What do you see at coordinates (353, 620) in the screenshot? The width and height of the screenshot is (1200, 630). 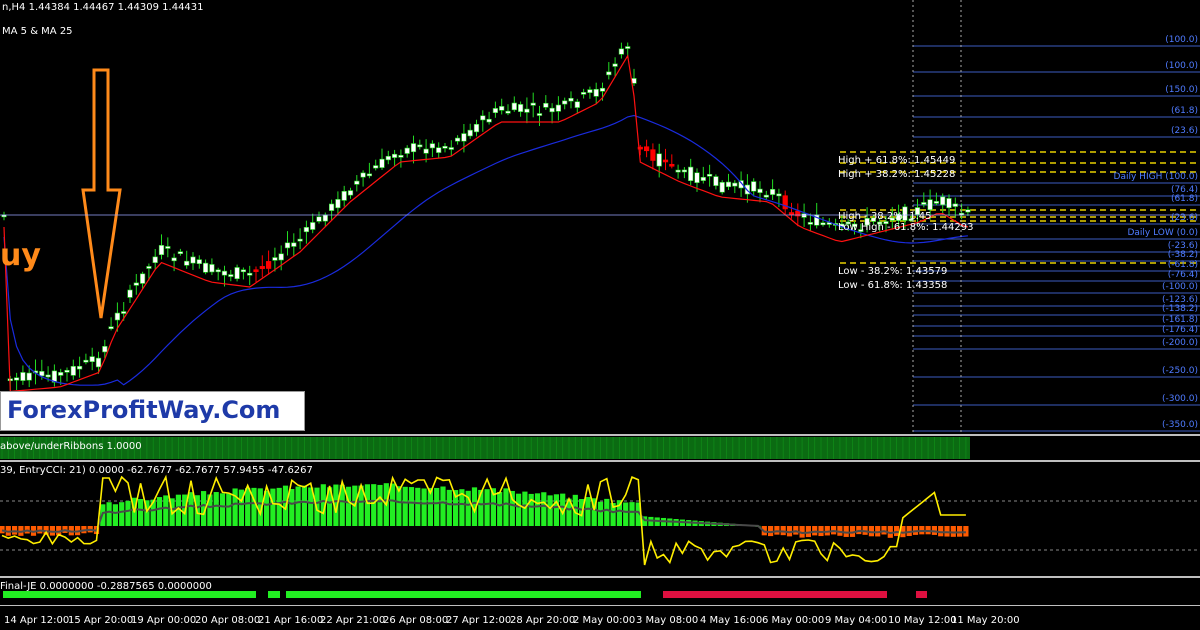 I see `time-axis-label: 22 Apr 21:00` at bounding box center [353, 620].